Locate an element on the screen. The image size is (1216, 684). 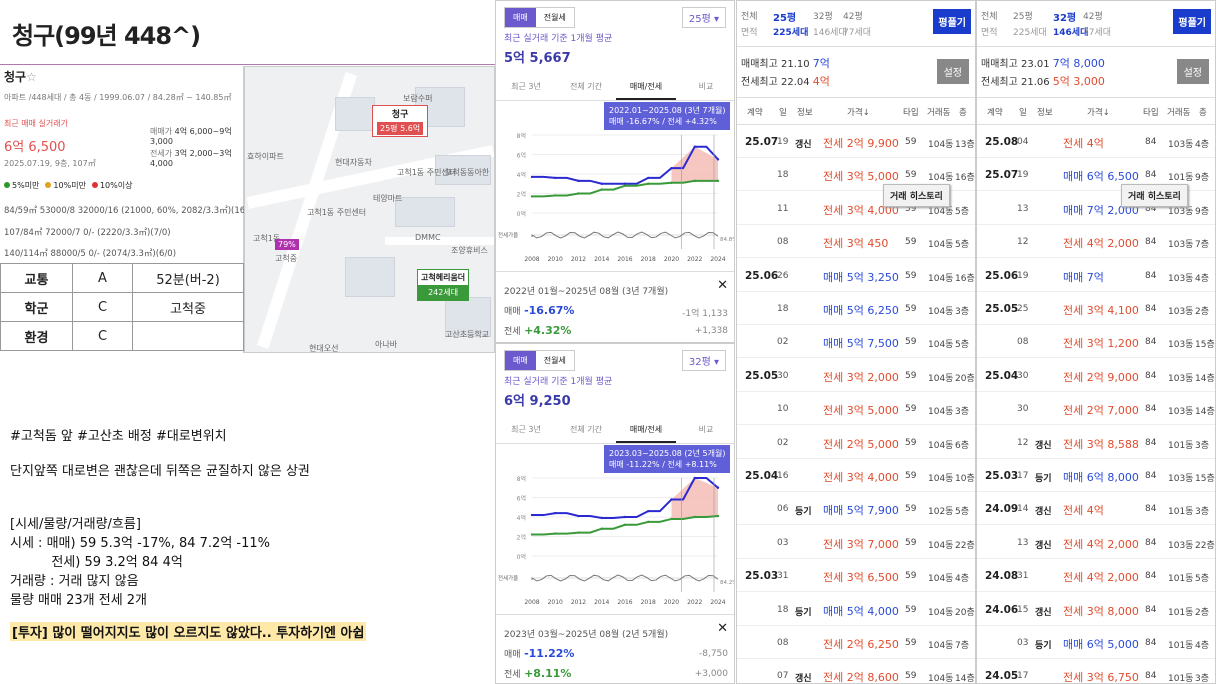
data-point is located at coordinates (532, 534).